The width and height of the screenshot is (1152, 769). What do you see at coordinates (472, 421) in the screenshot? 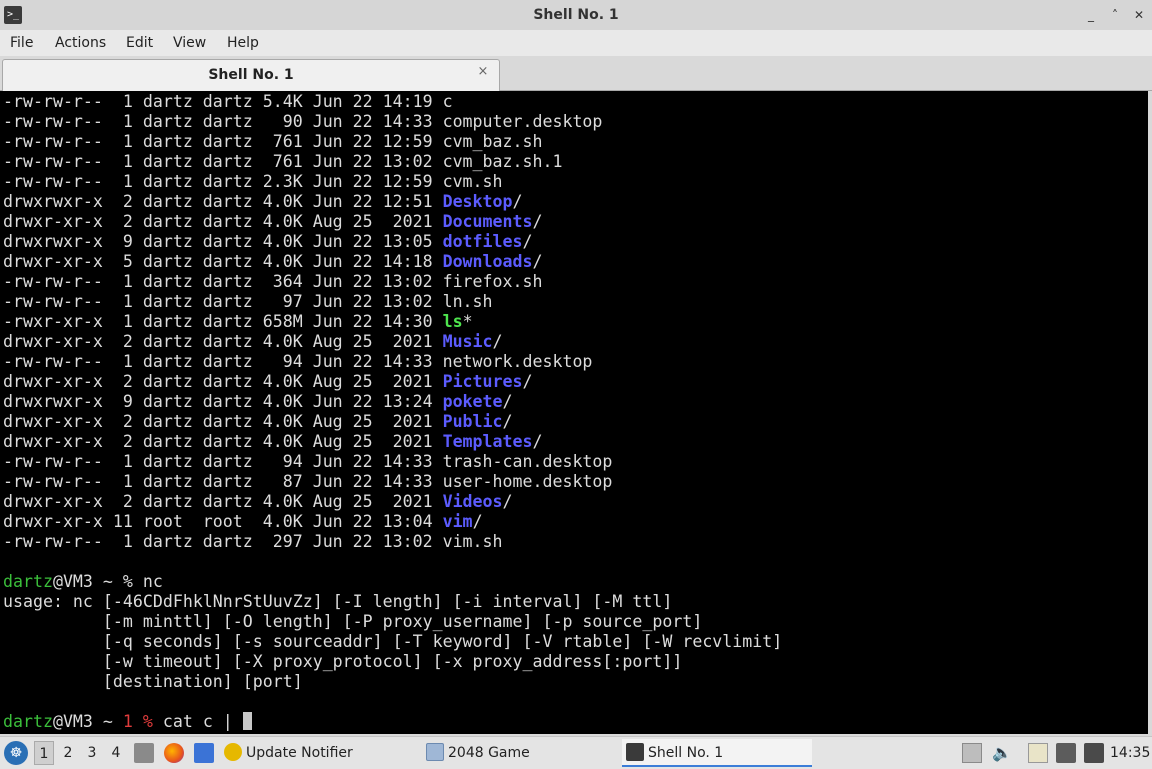
I see `directory-name: Public` at bounding box center [472, 421].